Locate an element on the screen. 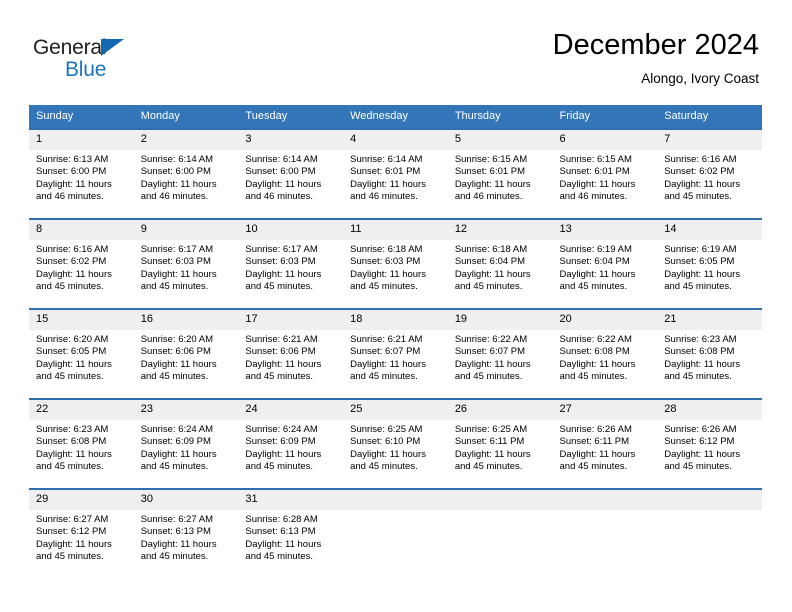 The height and width of the screenshot is (612, 792). sunset-text: Sunset: 6:07 PM is located at coordinates (490, 352).